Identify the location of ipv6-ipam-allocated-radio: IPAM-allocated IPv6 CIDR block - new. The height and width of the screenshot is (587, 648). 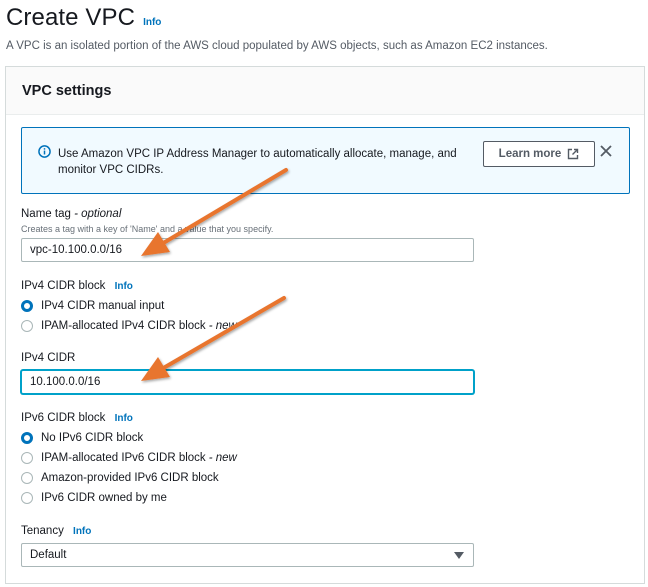
(129, 458).